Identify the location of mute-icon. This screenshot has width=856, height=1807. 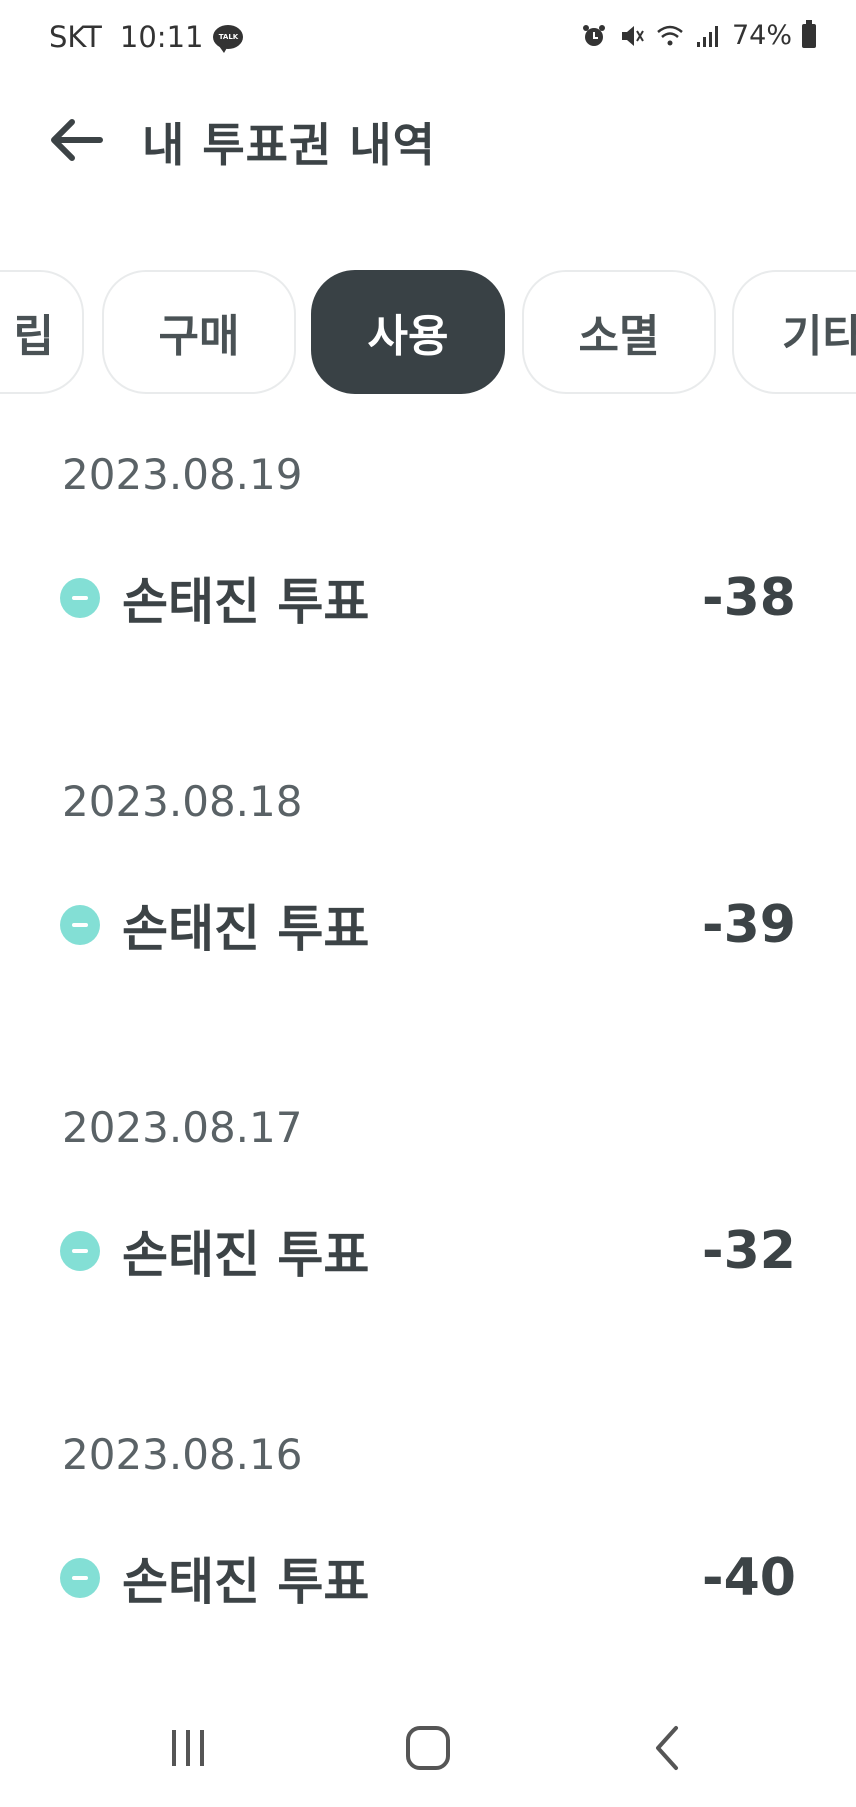
(632, 35).